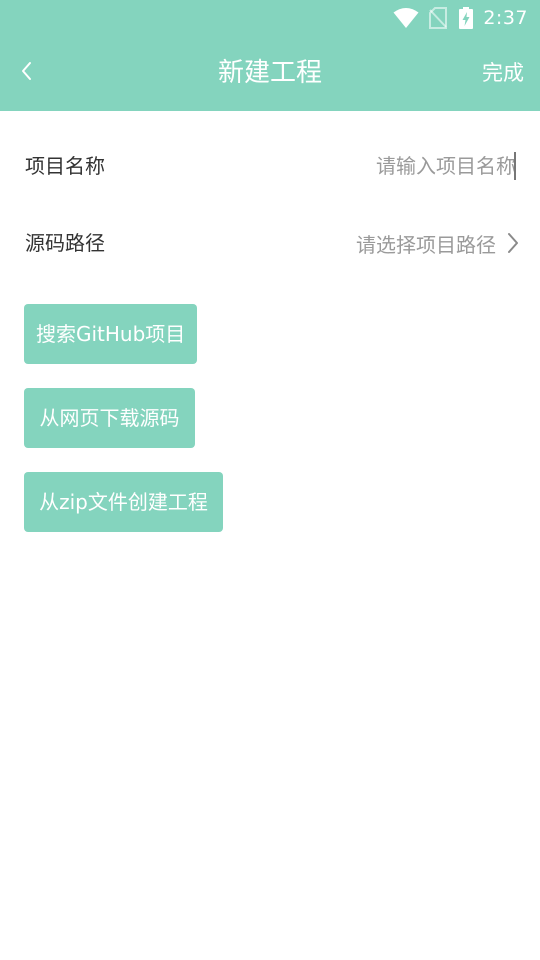 The width and height of the screenshot is (540, 960). Describe the element at coordinates (406, 18) in the screenshot. I see `wifi-icon` at that location.